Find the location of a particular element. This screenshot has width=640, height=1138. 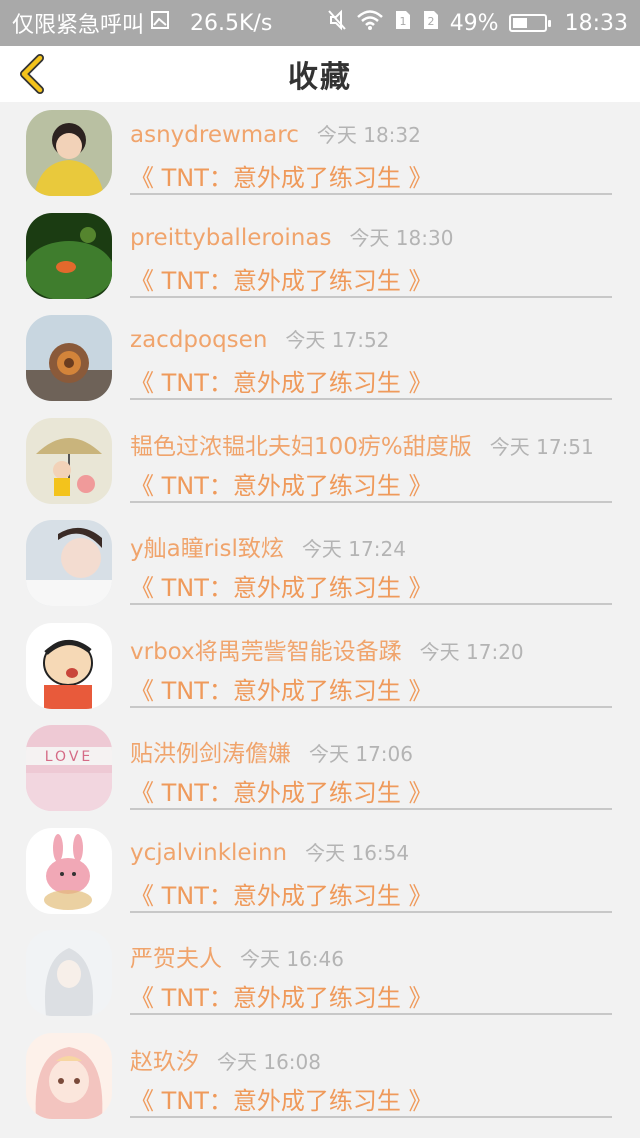

timestamp: 今天 18:30 is located at coordinates (401, 237).